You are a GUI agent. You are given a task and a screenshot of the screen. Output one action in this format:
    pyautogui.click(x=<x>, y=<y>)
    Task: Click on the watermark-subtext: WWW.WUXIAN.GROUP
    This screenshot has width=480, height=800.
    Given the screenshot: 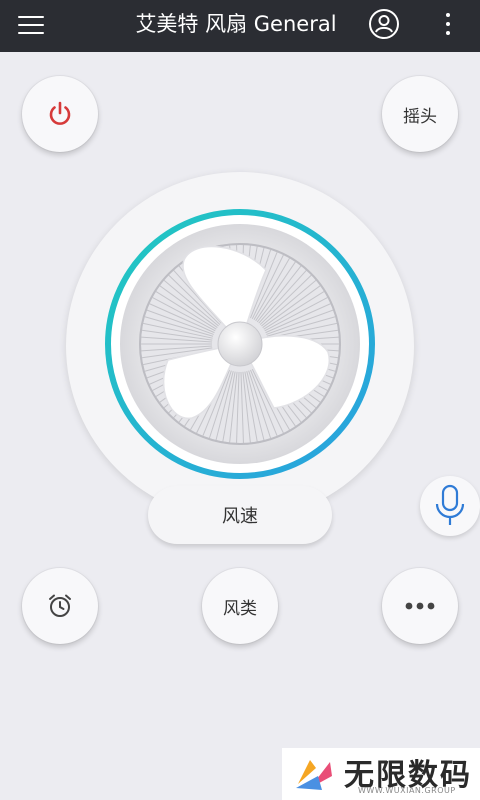 What is the action you would take?
    pyautogui.click(x=407, y=790)
    